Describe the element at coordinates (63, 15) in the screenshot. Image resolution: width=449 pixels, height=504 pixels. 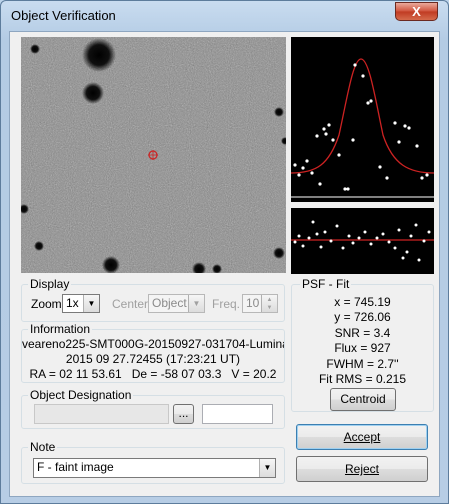
I see `window-title: Object Verification` at that location.